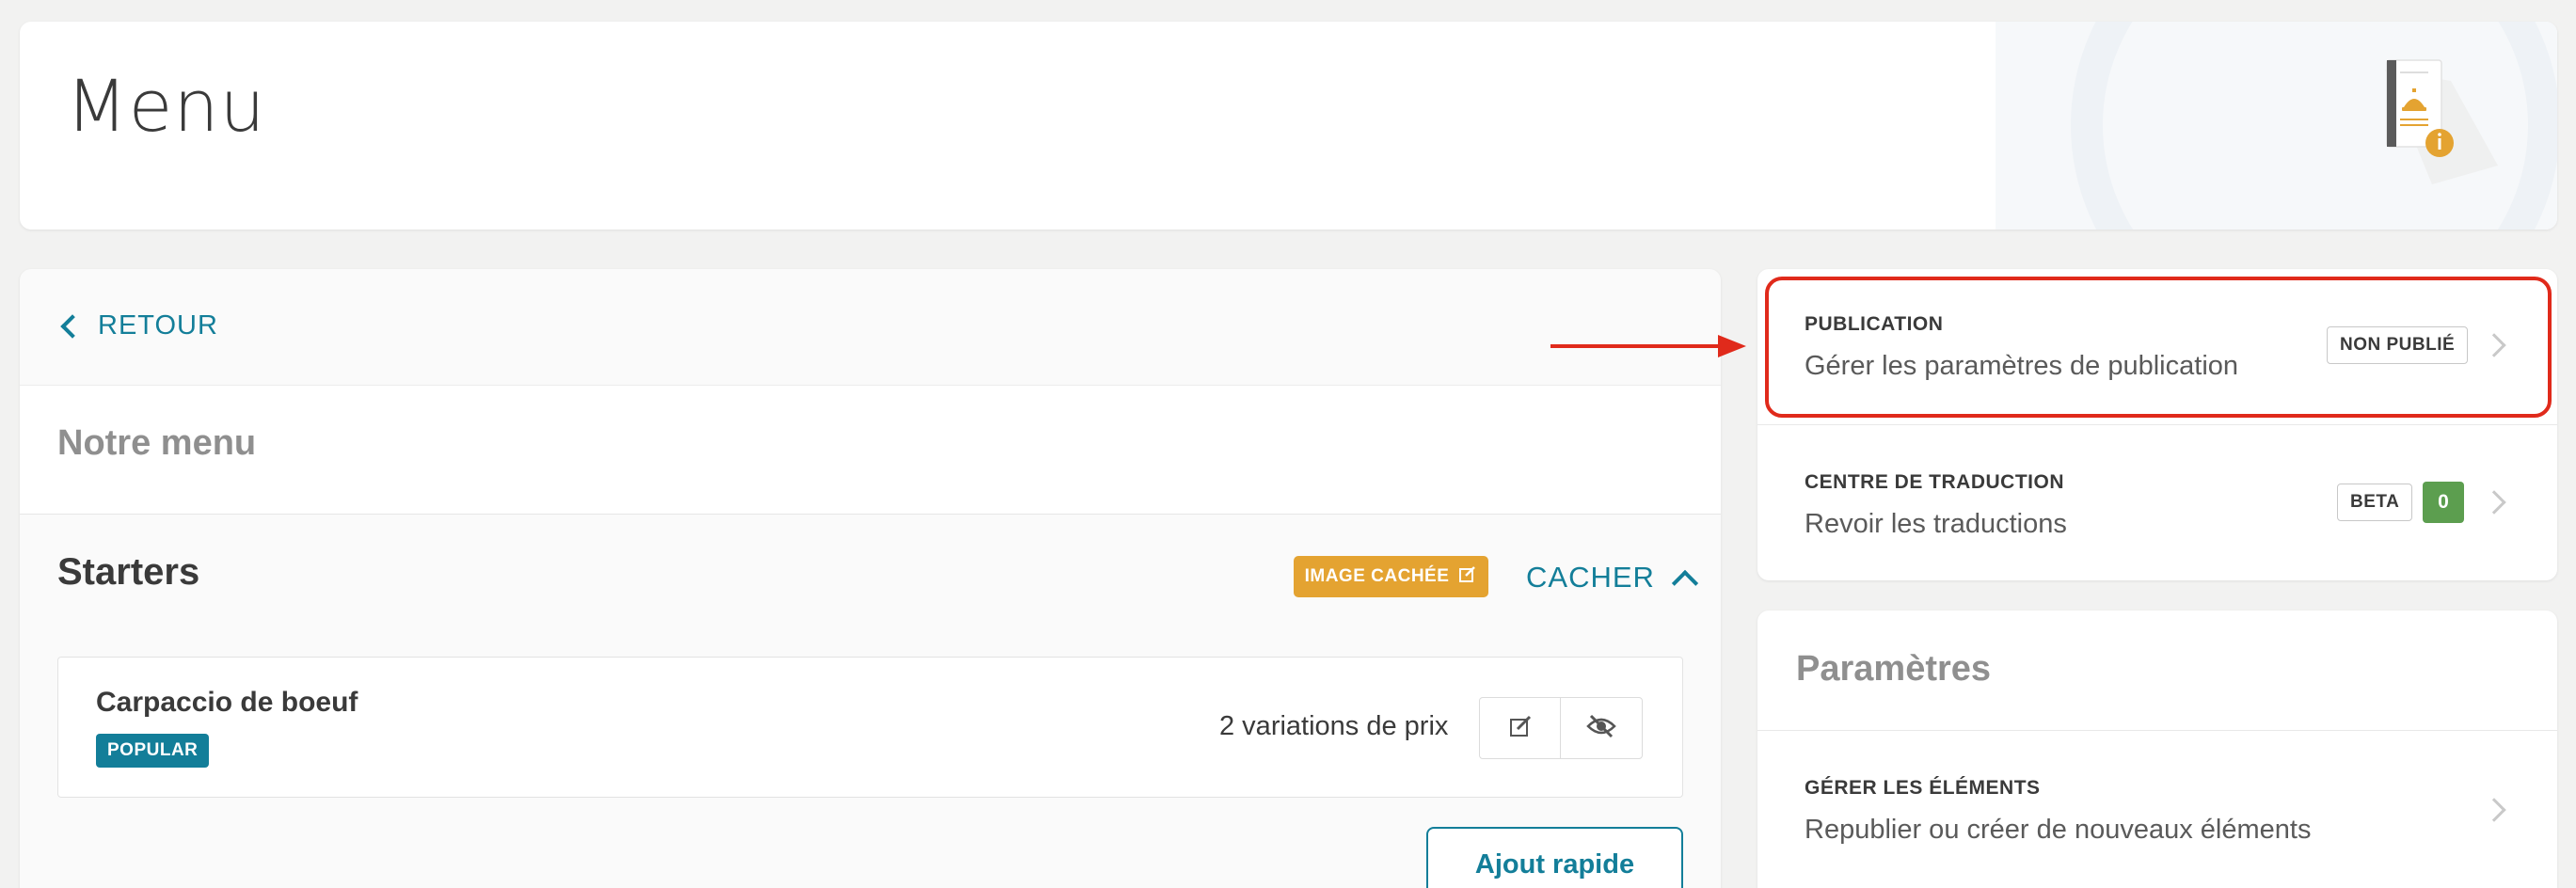 The width and height of the screenshot is (2576, 888). What do you see at coordinates (2443, 502) in the screenshot?
I see `translation-count-badge: 0` at bounding box center [2443, 502].